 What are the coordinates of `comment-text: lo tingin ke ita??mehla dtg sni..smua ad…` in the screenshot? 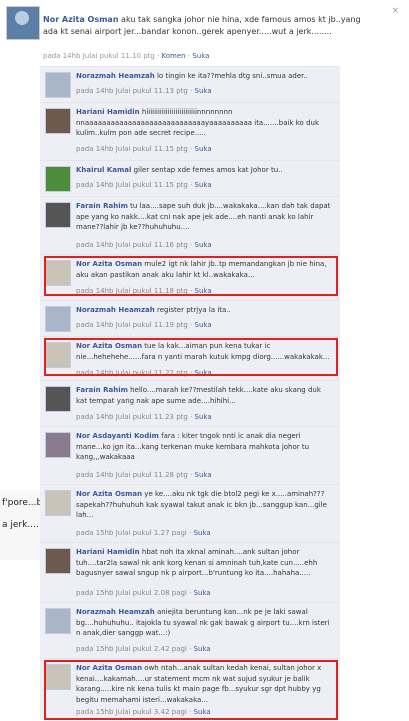 It's located at (231, 76).